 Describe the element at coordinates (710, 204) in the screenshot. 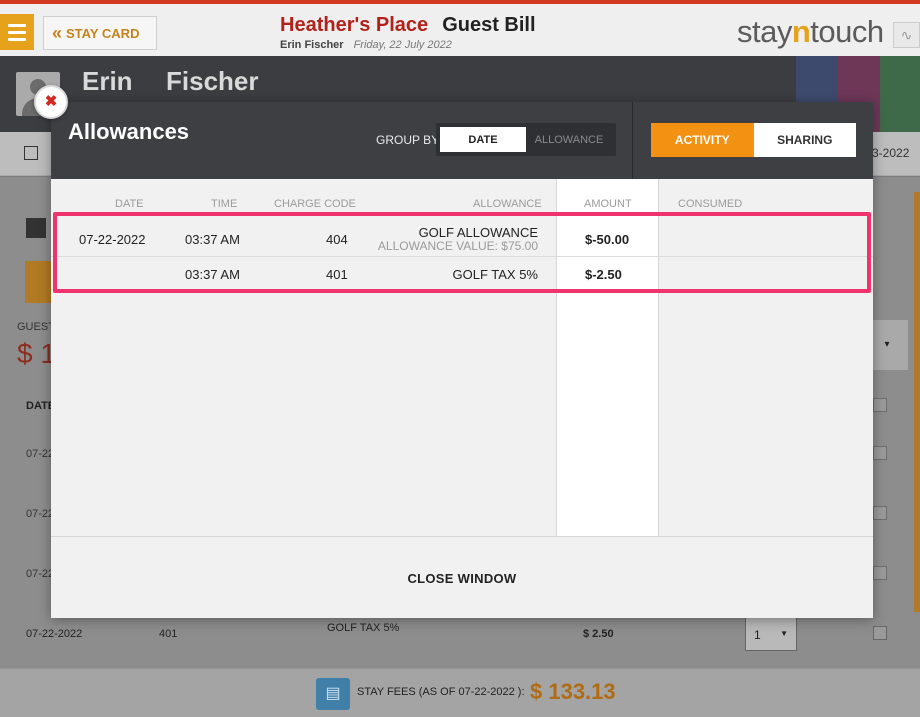

I see `col-header-consumed: CONSUMED` at that location.